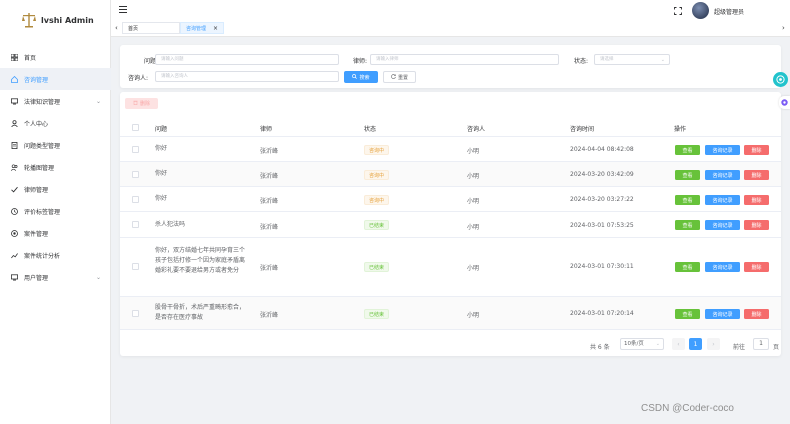 The height and width of the screenshot is (424, 790). Describe the element at coordinates (642, 344) in the screenshot. I see `page-size-select: 10条/页 ⌄` at that location.